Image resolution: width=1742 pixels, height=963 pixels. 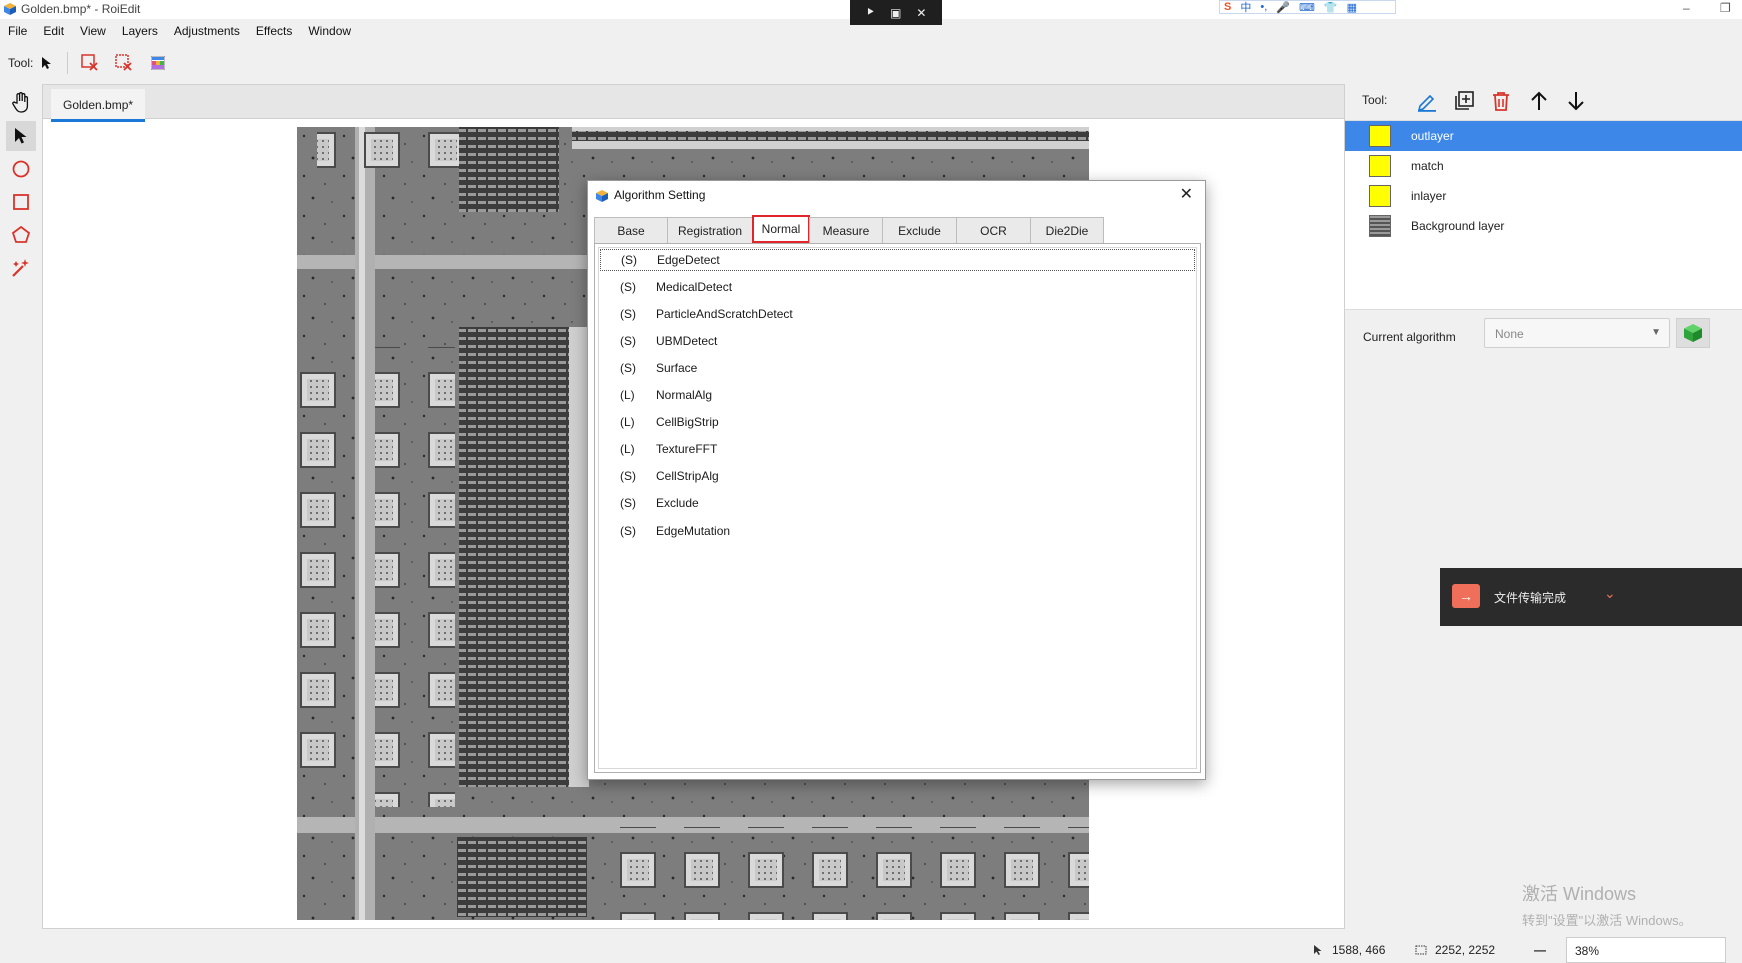 I want to click on list-item: (S) MedicalDetect, so click(x=897, y=287).